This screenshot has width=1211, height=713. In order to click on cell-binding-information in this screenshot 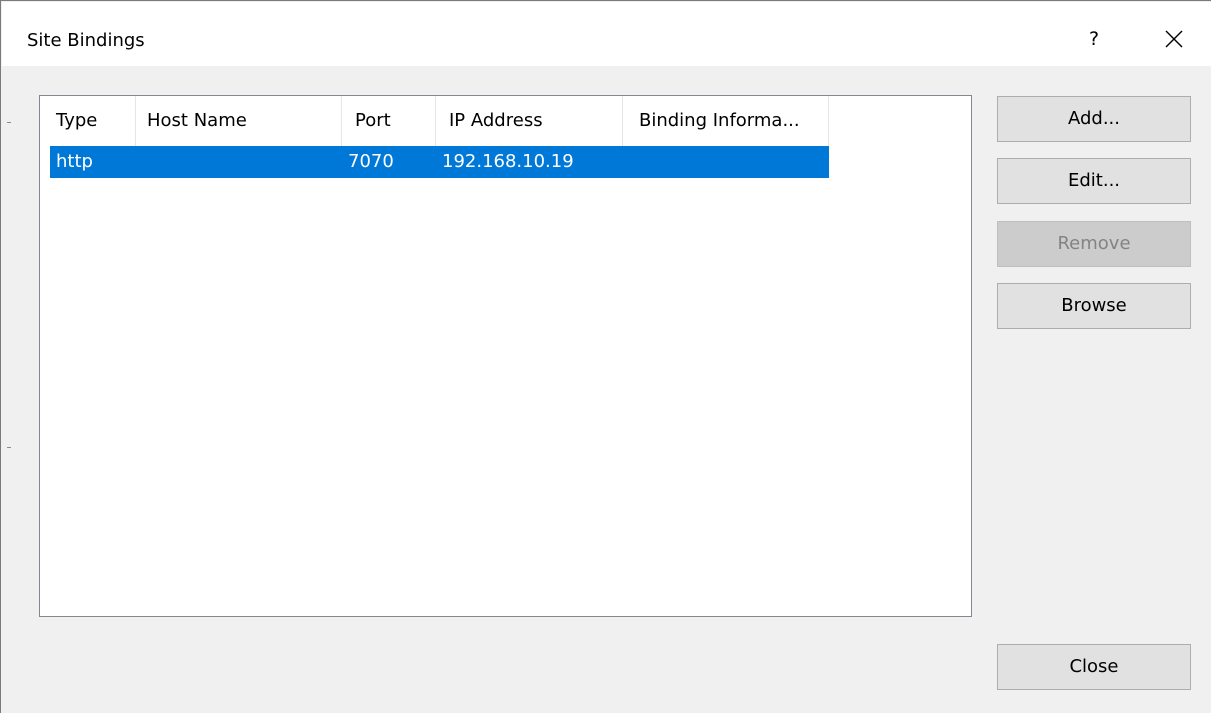, I will do `click(726, 162)`.